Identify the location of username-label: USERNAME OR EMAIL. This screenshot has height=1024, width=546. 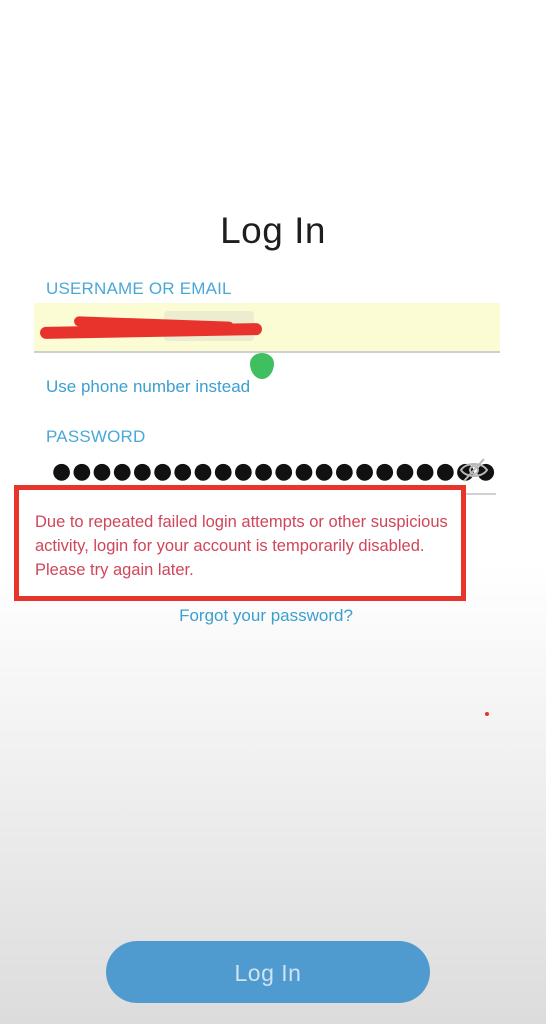
(139, 288).